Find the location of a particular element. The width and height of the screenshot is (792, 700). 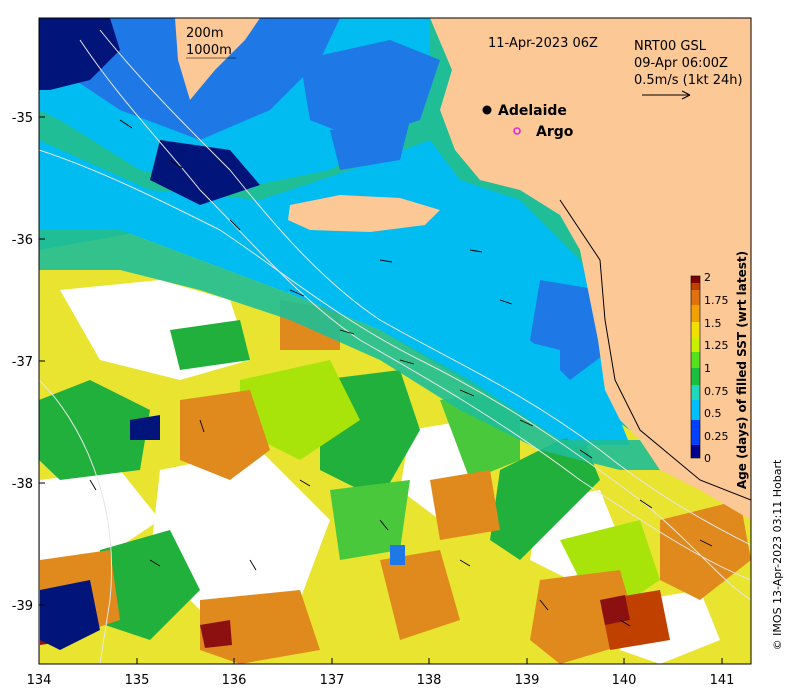

colorbar-tick-label: 0.5 is located at coordinates (713, 413).